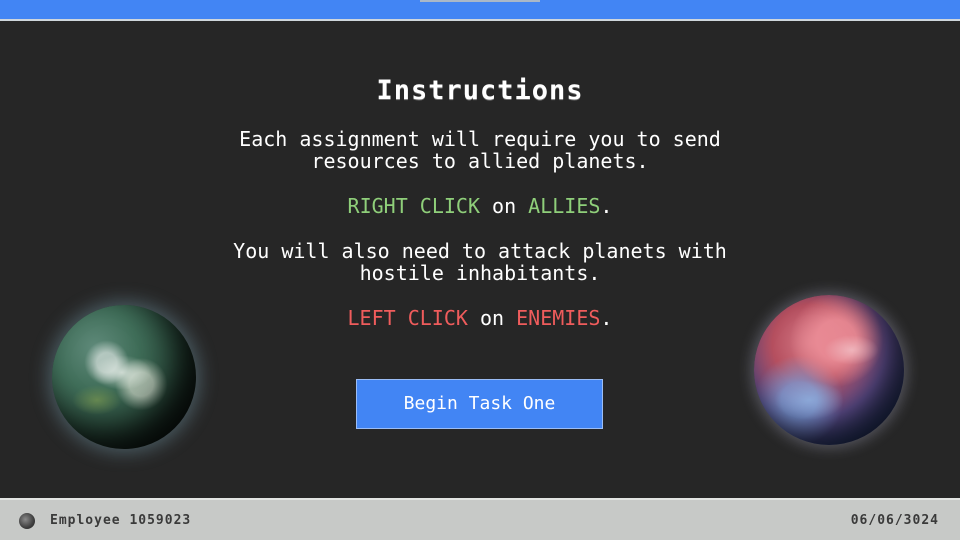 The height and width of the screenshot is (540, 960). I want to click on left-click-period: ., so click(606, 318).